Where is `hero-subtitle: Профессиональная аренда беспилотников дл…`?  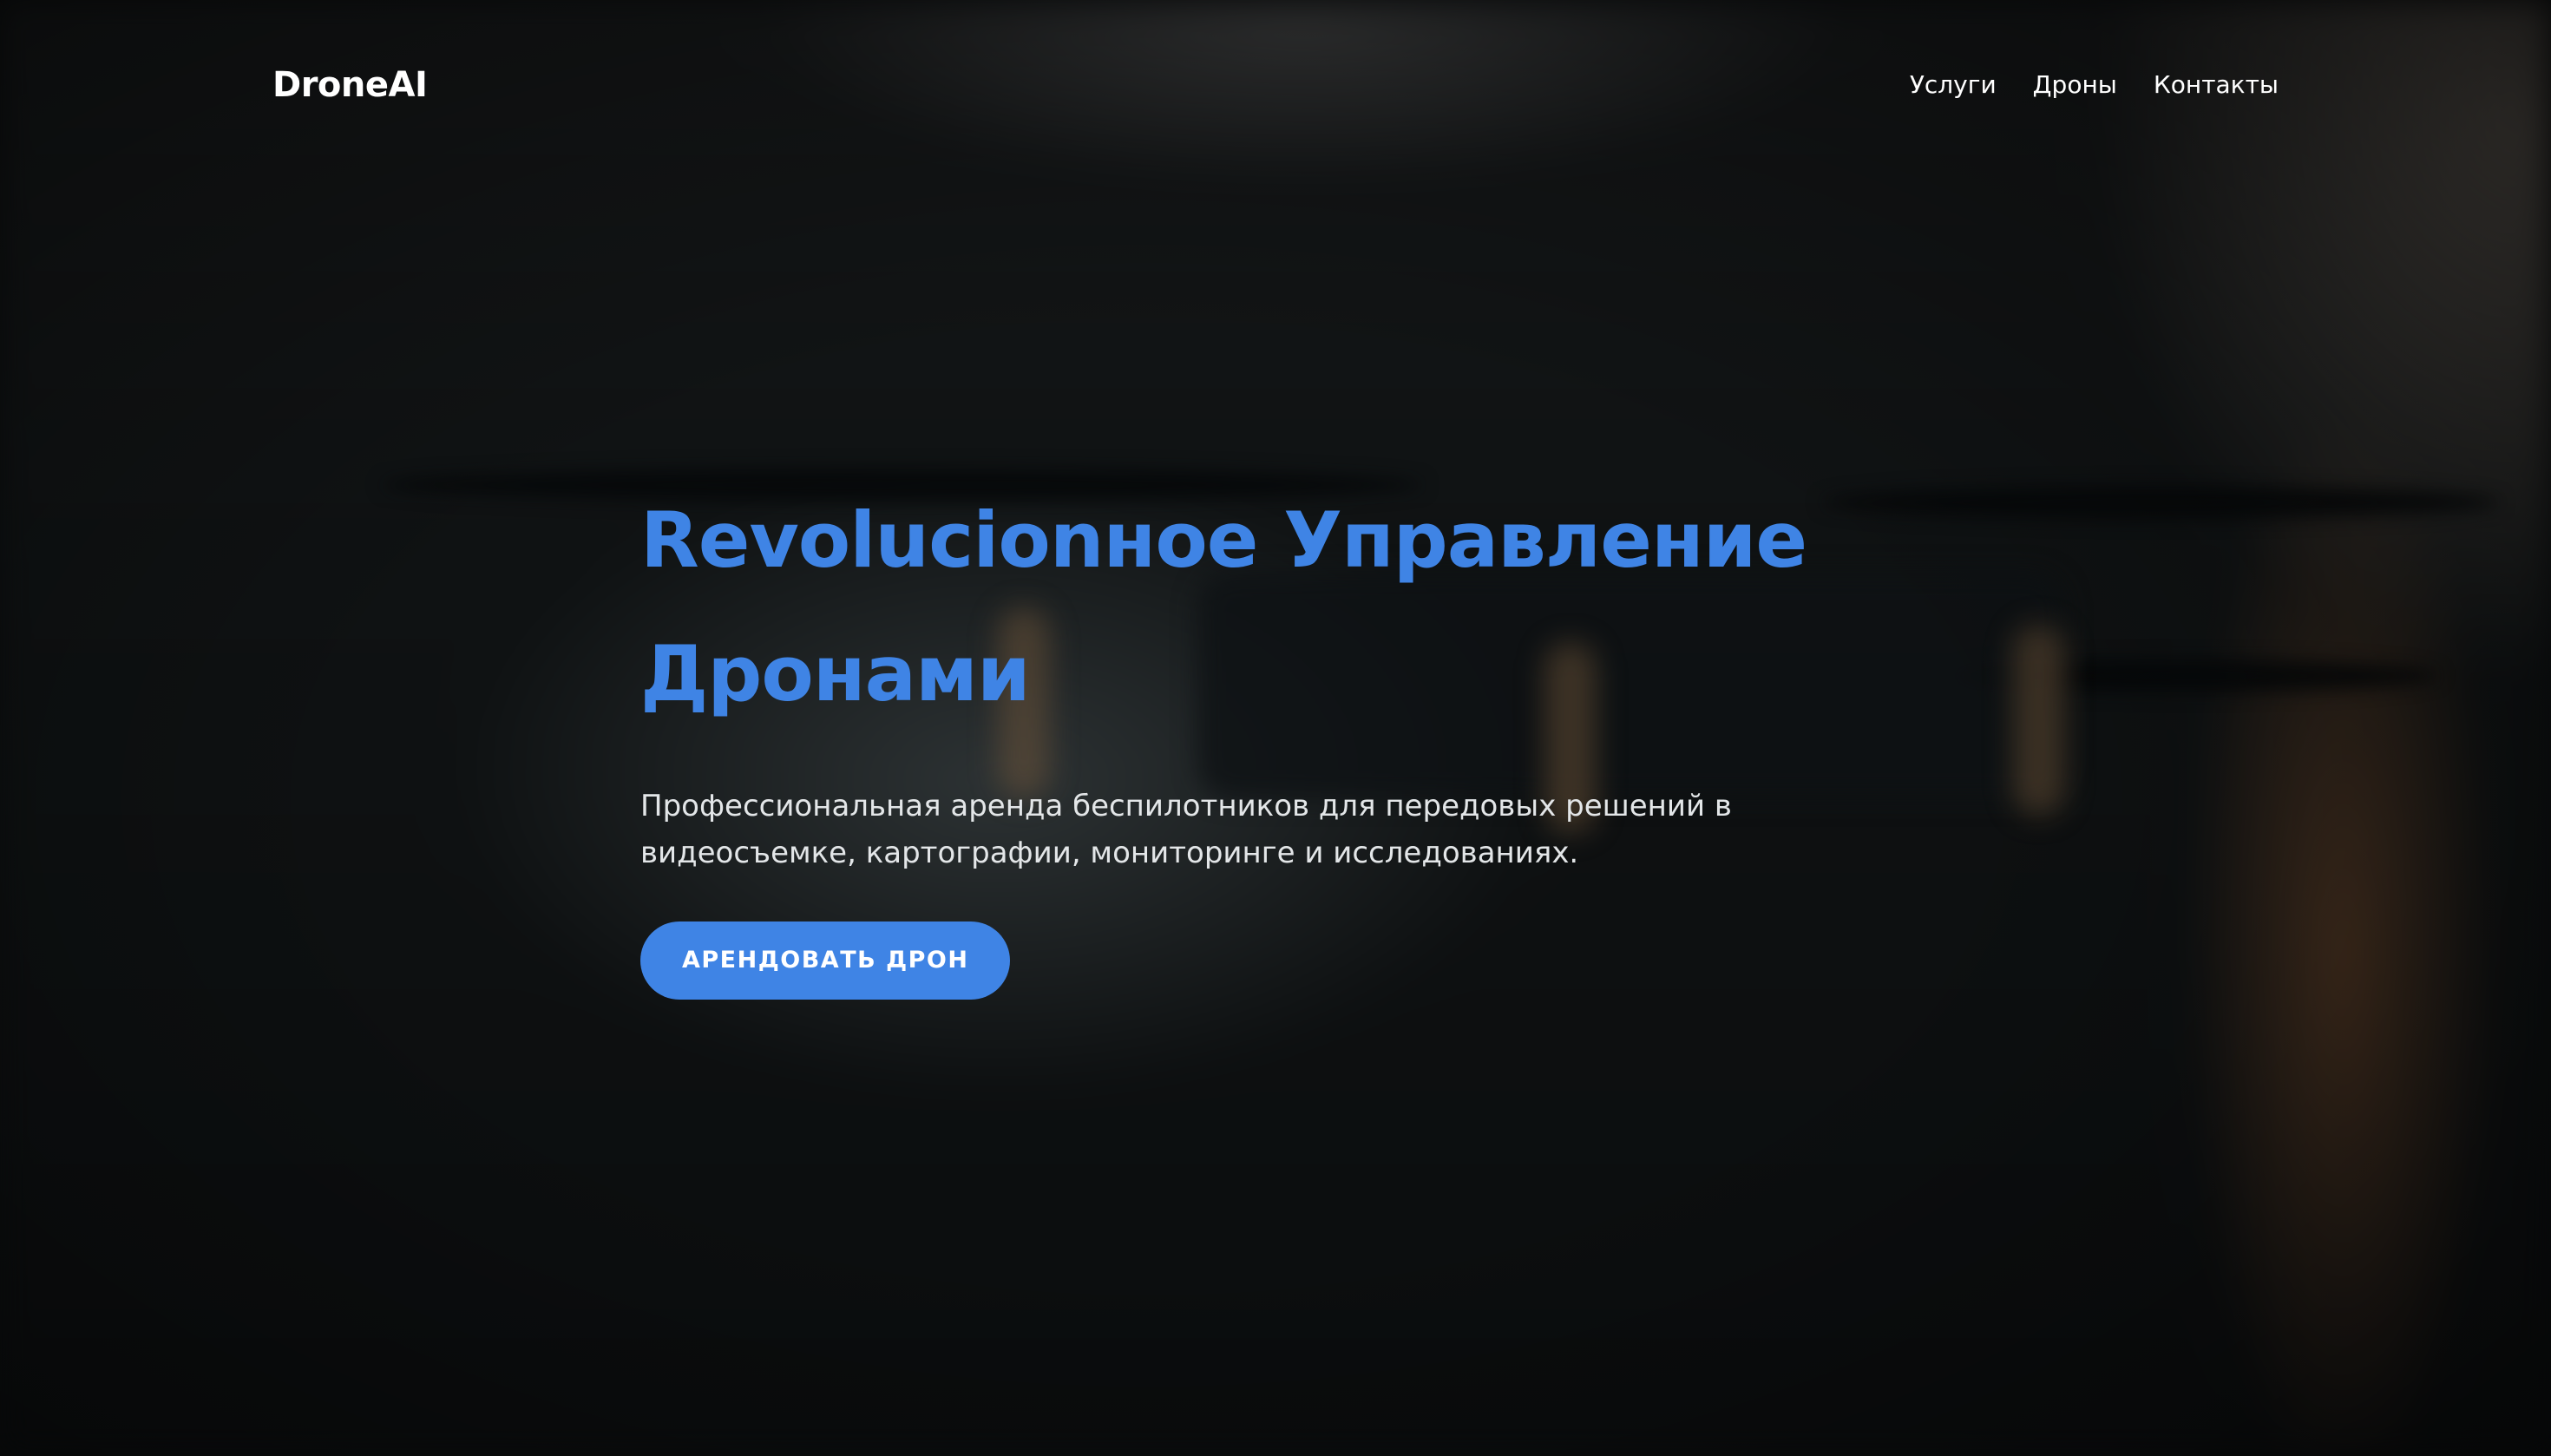
hero-subtitle: Профессиональная аренда беспилотников дл… is located at coordinates (1186, 829).